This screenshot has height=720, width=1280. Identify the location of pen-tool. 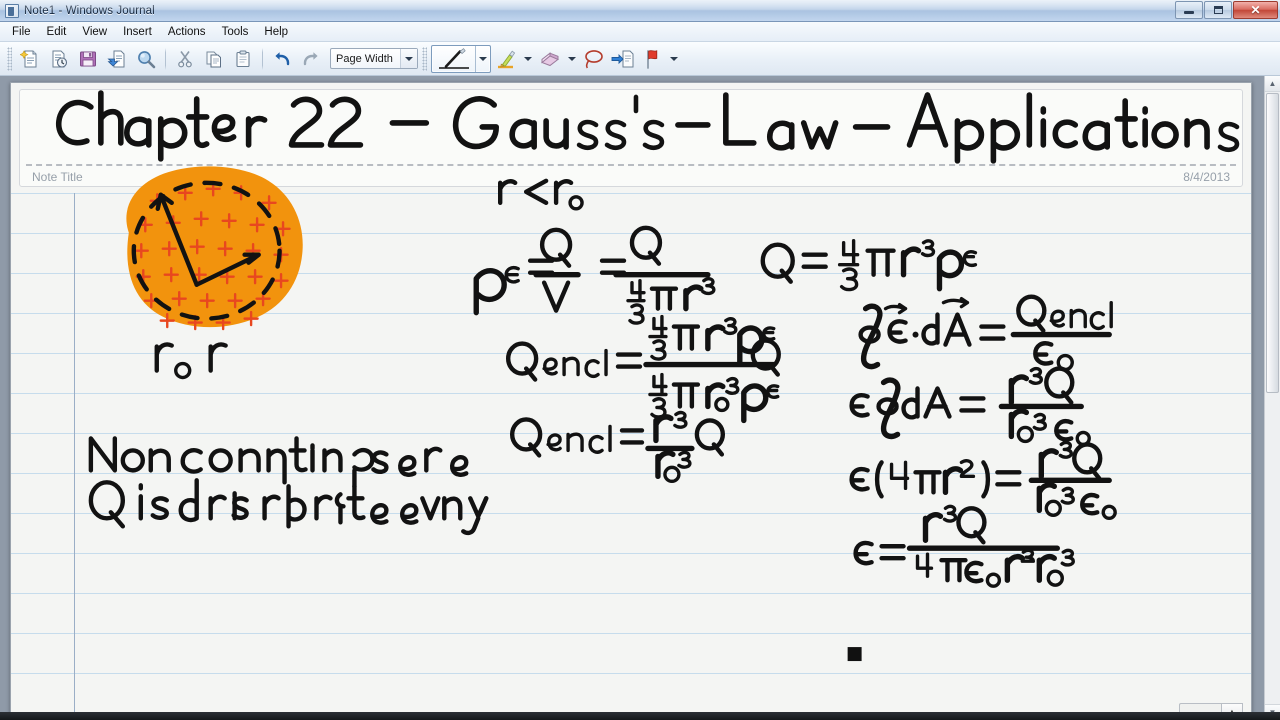
(461, 58).